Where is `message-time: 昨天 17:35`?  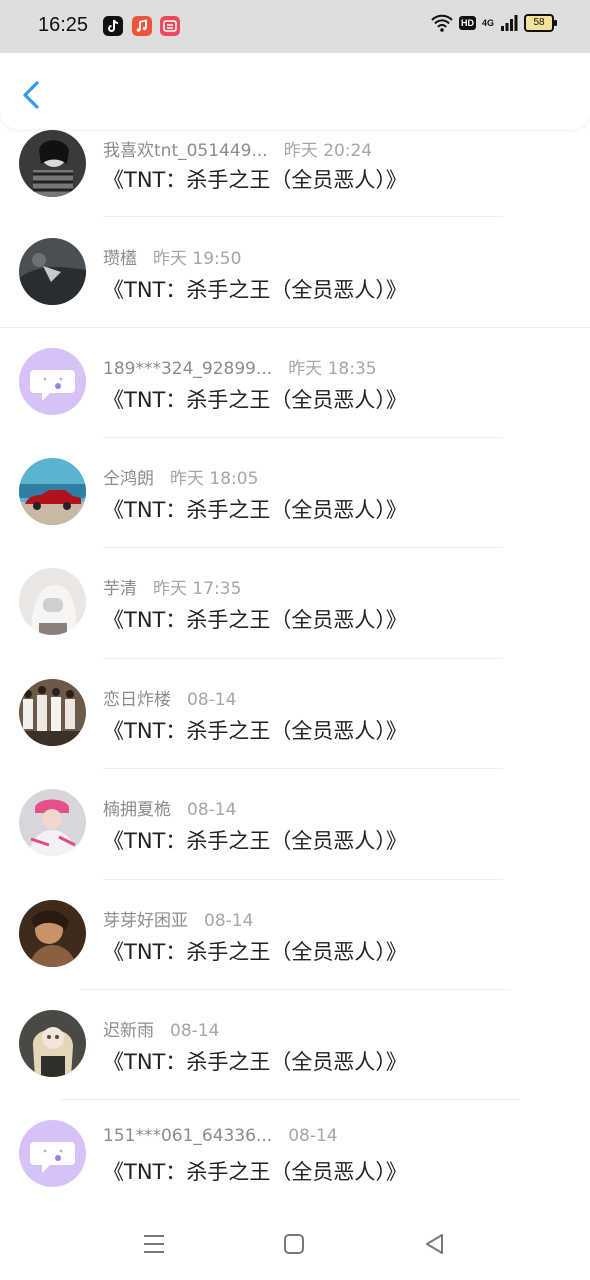 message-time: 昨天 17:35 is located at coordinates (197, 589).